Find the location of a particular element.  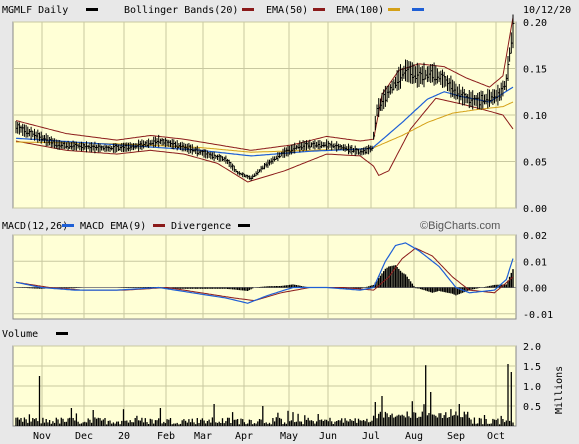

legend-ema50: EMA(50) is located at coordinates (287, 10).